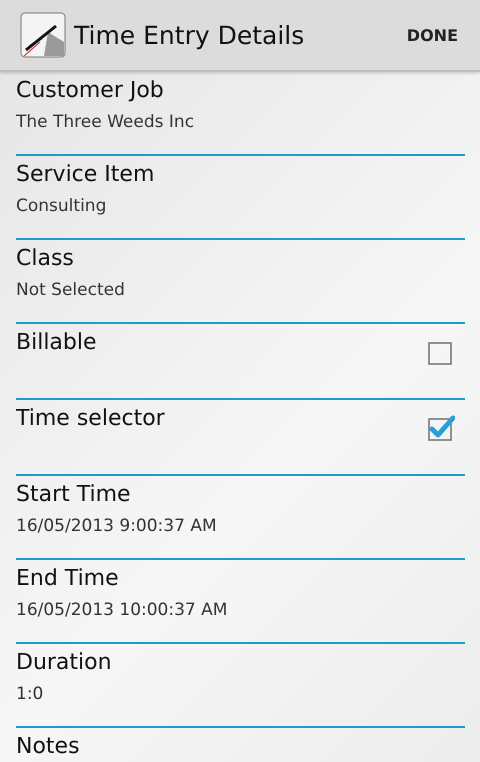  I want to click on field-label: Duration, so click(64, 663).